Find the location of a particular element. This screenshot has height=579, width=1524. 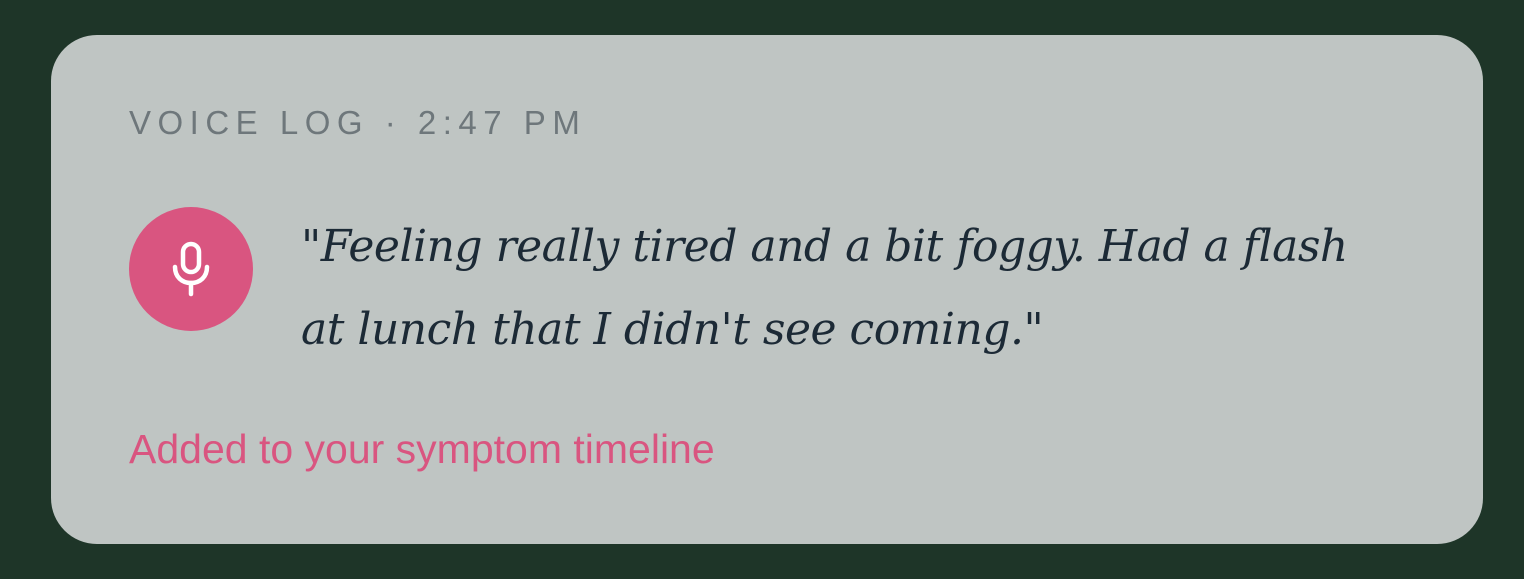

voice-log-label: VOICE LOG is located at coordinates (249, 122).